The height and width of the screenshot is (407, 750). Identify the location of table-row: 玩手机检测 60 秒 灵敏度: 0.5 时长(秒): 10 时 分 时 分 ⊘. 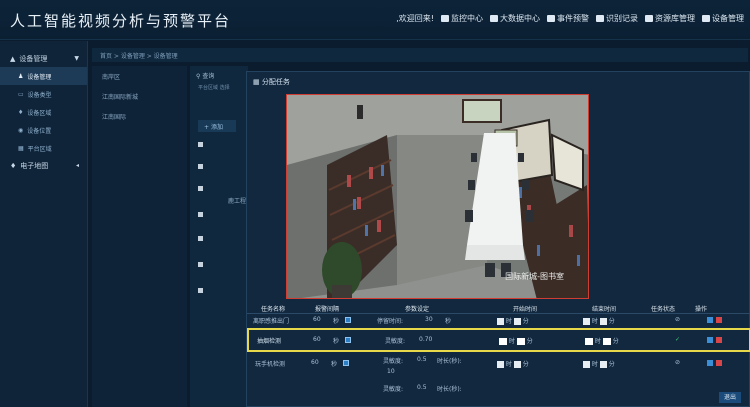
(498, 367).